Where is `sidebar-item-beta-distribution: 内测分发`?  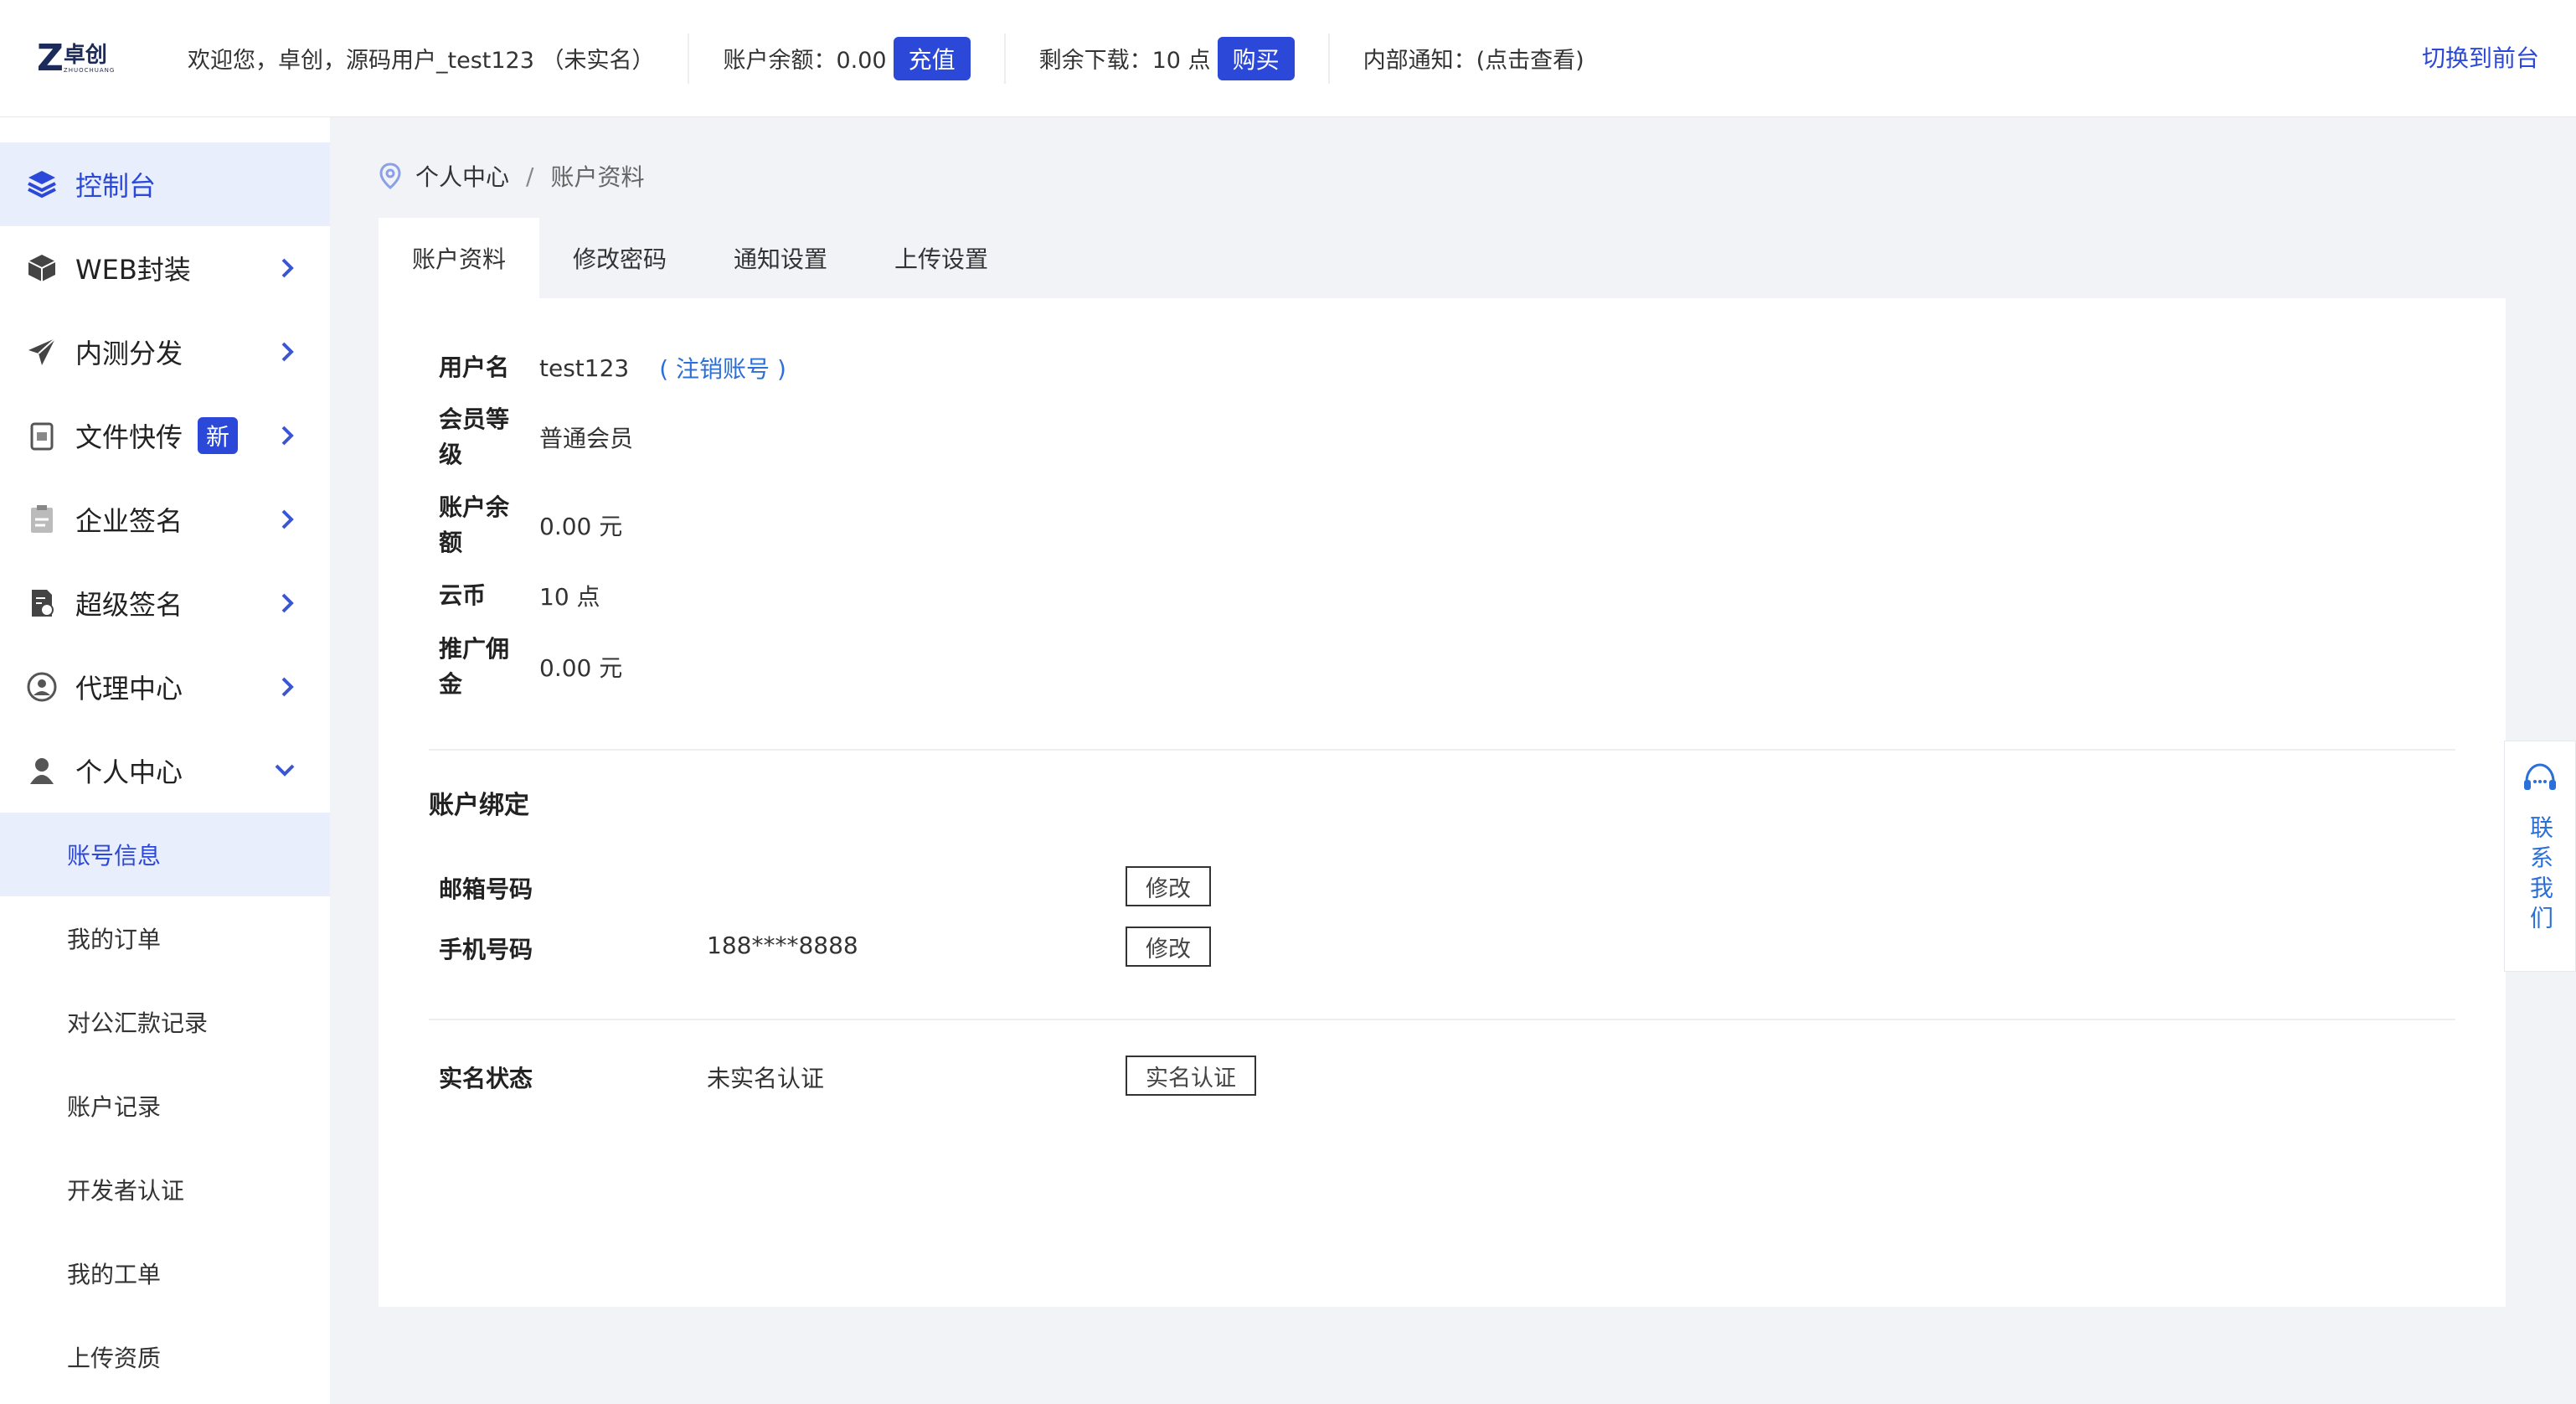 sidebar-item-beta-distribution: 内测分发 is located at coordinates (165, 352).